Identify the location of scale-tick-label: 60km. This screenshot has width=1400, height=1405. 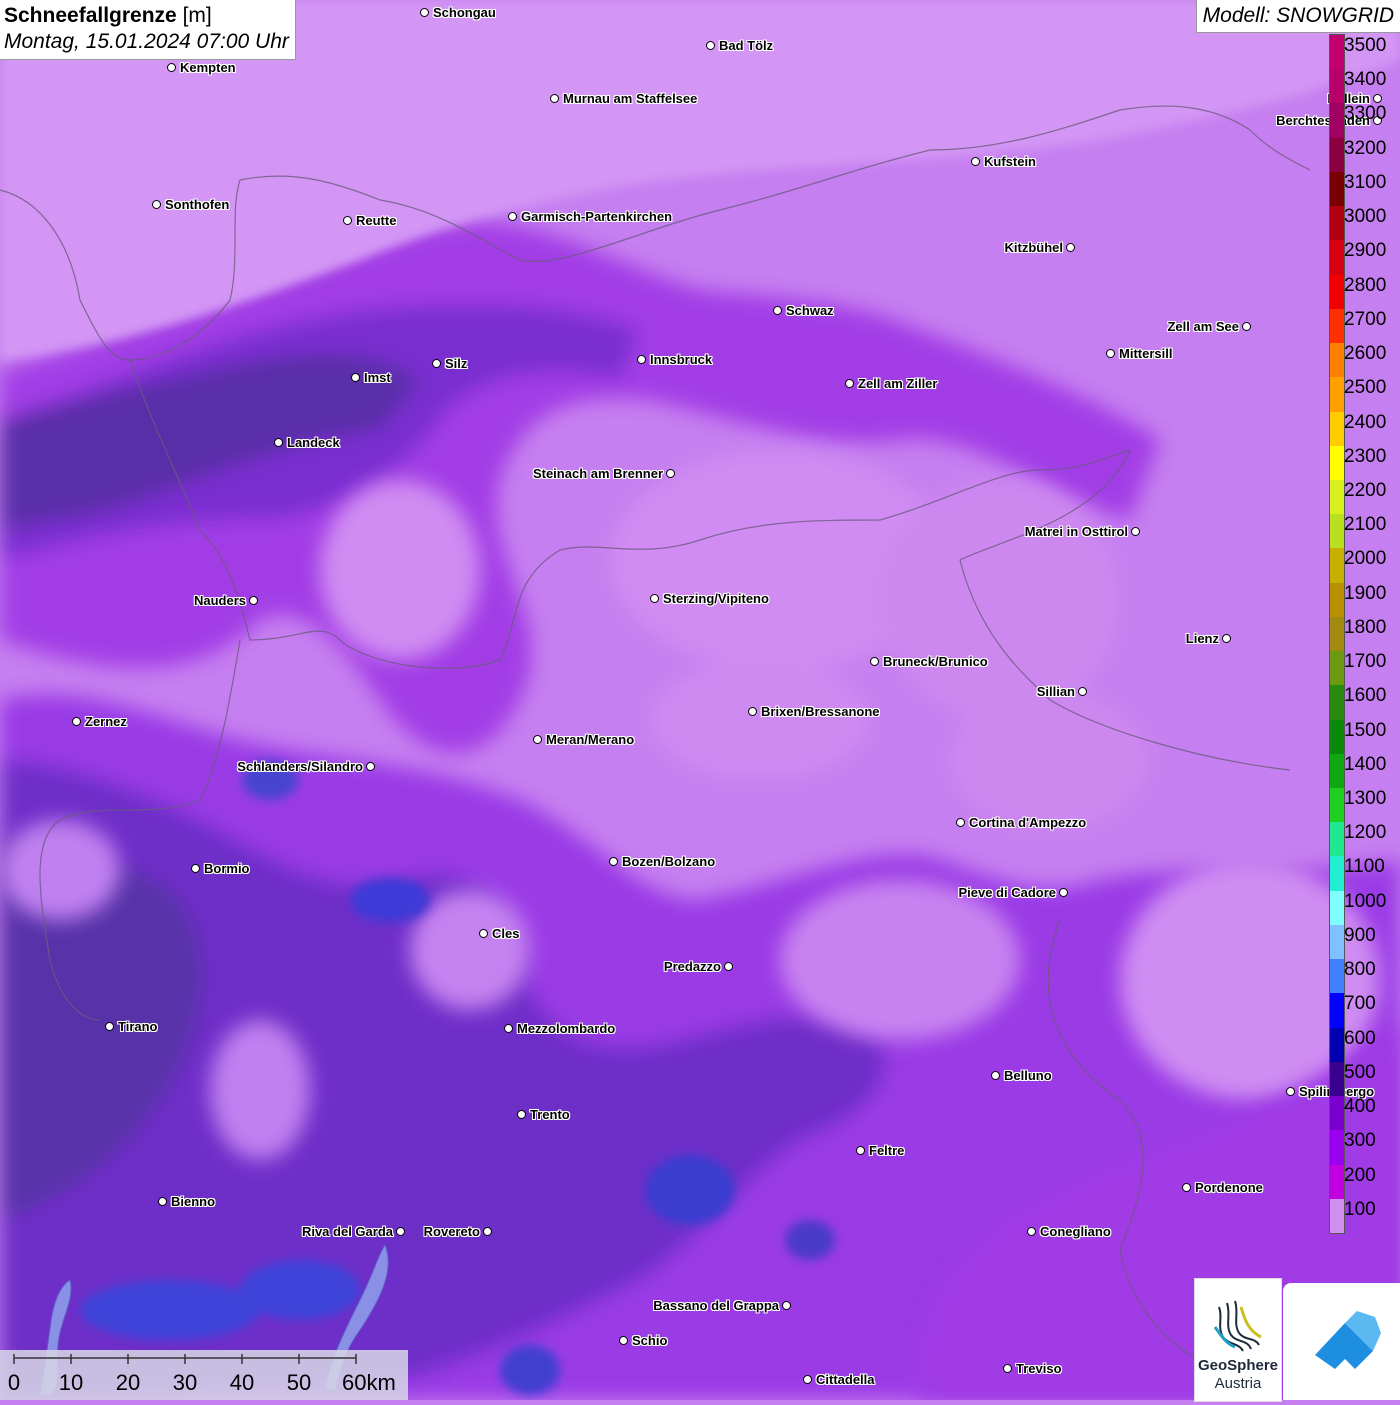
(369, 1382).